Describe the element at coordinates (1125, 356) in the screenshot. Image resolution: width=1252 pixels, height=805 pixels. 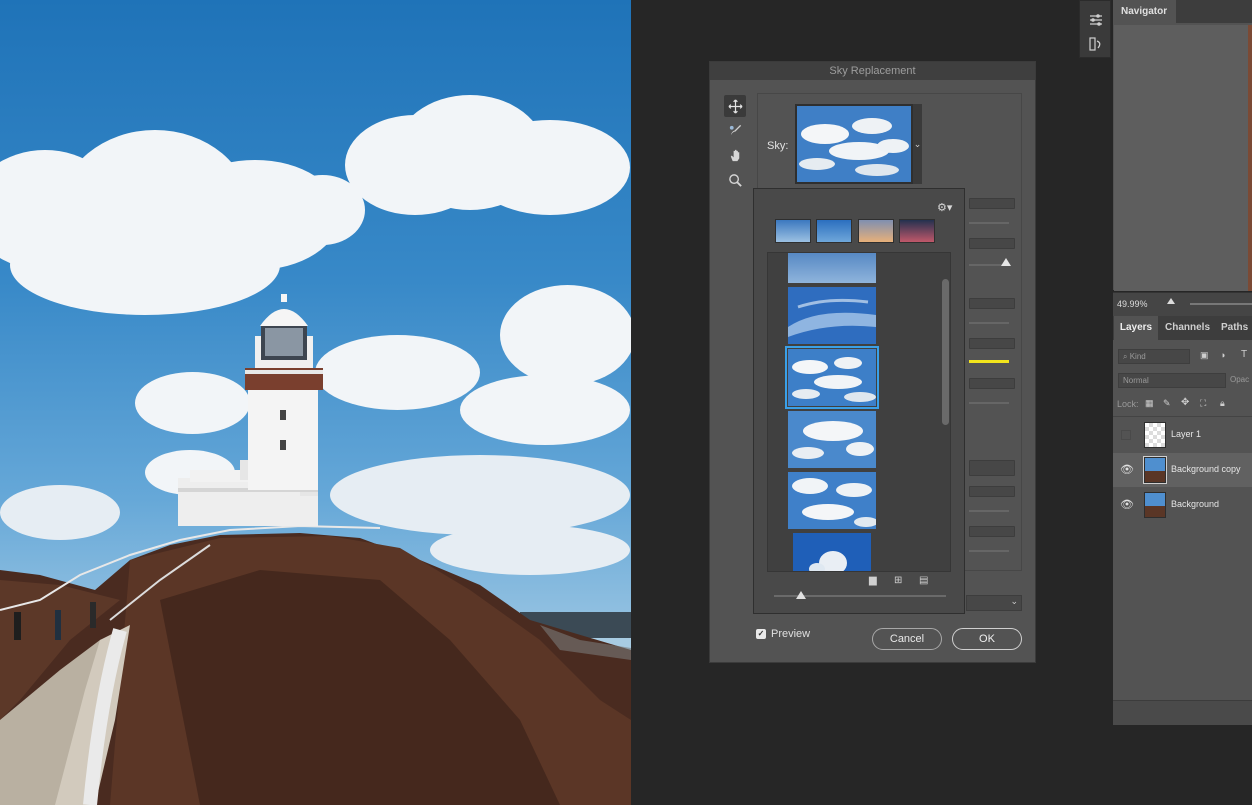
I see `search-icon: ⌕` at that location.